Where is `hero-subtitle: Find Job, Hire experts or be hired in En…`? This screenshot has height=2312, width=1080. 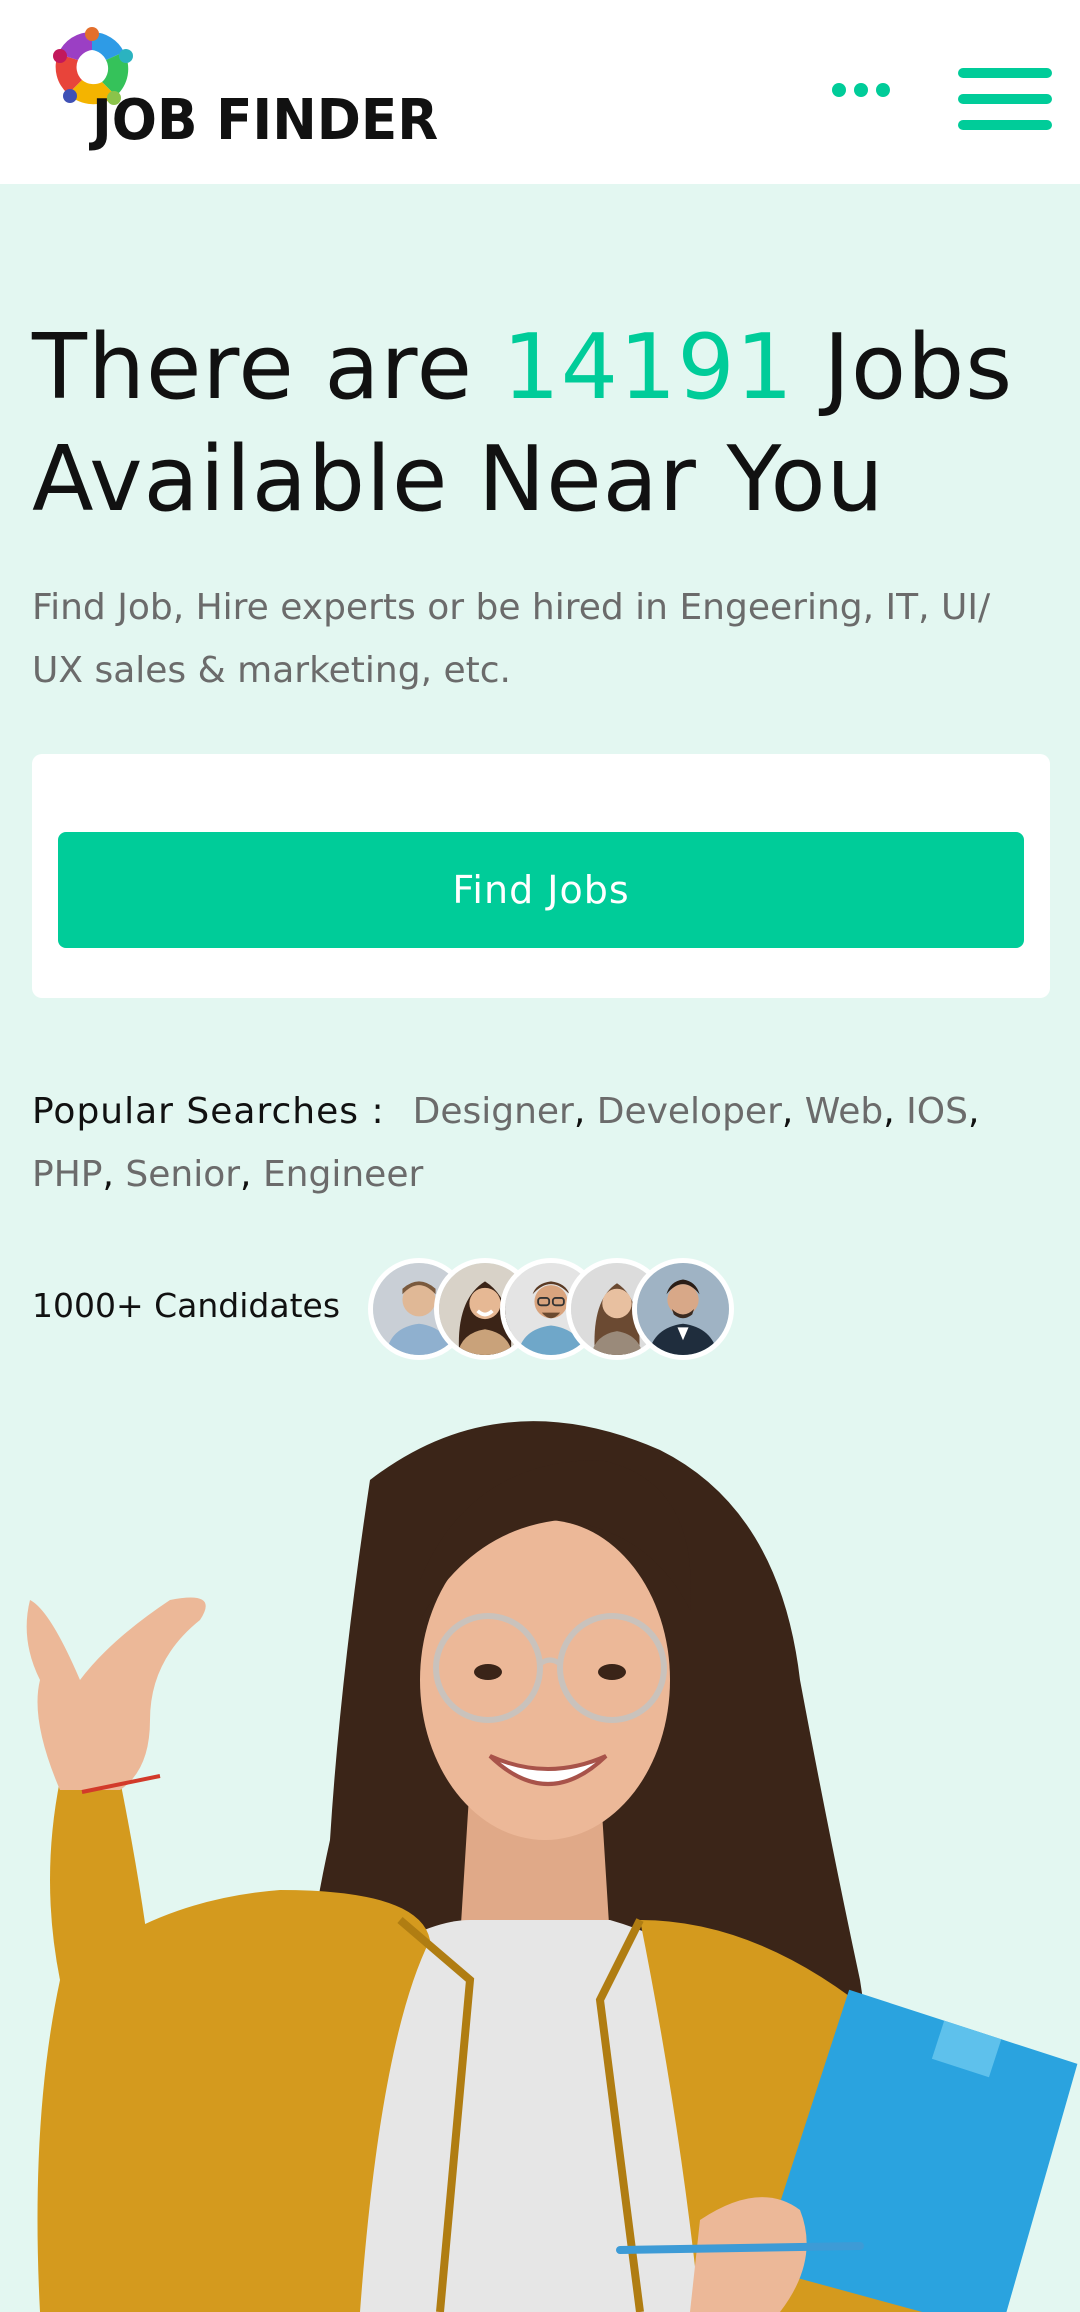 hero-subtitle: Find Job, Hire experts or be hired in En… is located at coordinates (511, 639).